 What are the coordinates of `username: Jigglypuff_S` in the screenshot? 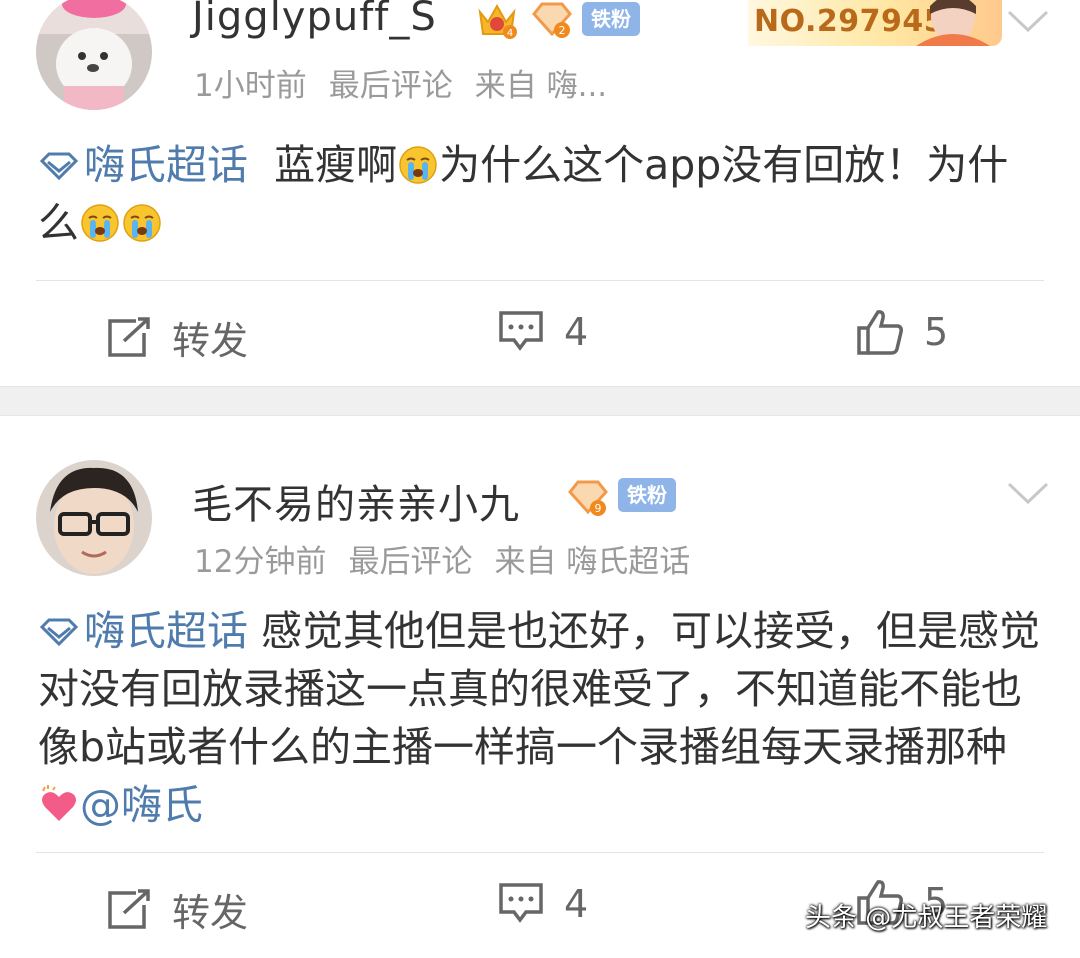 It's located at (314, 20).